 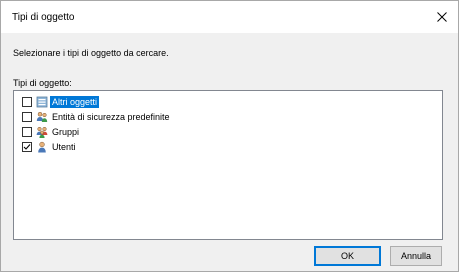 What do you see at coordinates (66, 132) in the screenshot?
I see `list-item-label: Gruppi` at bounding box center [66, 132].